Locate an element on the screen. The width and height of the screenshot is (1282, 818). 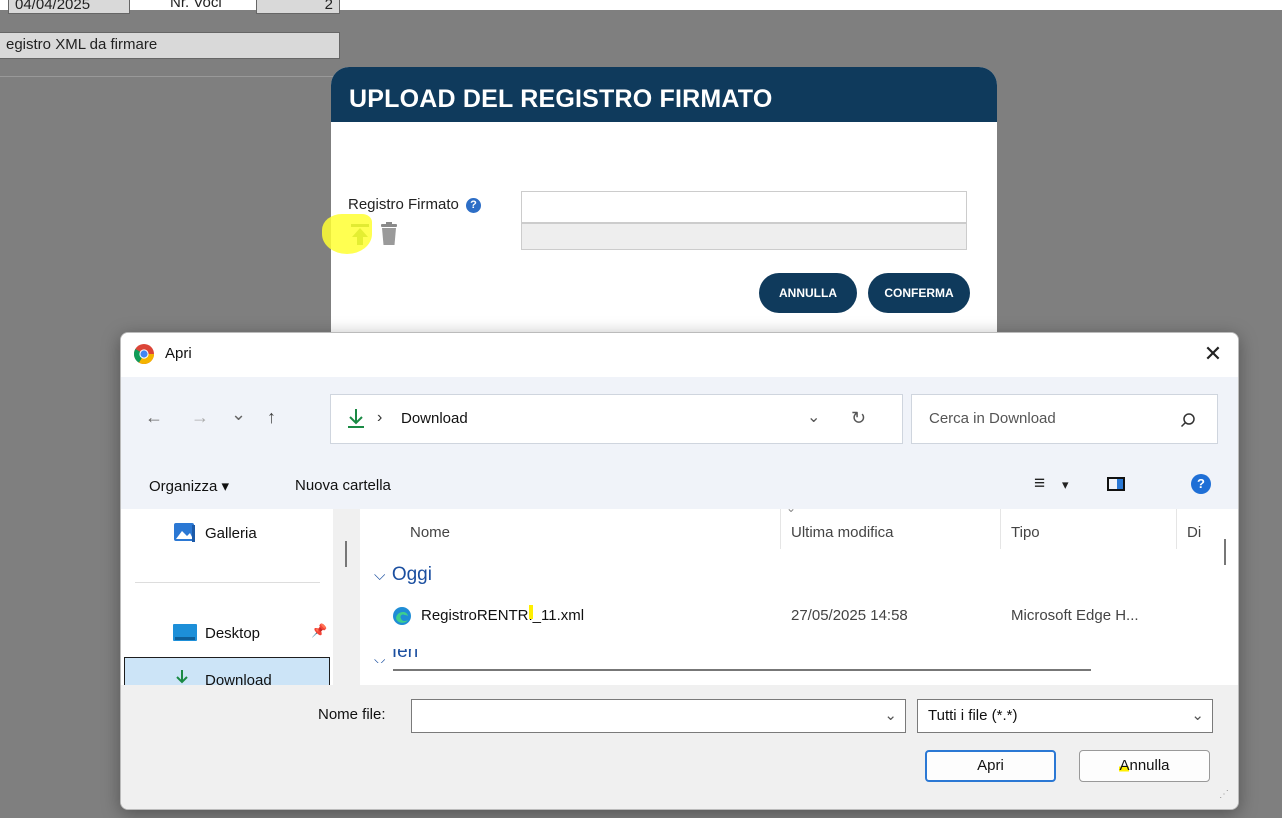
desktop-icon is located at coordinates (185, 632).